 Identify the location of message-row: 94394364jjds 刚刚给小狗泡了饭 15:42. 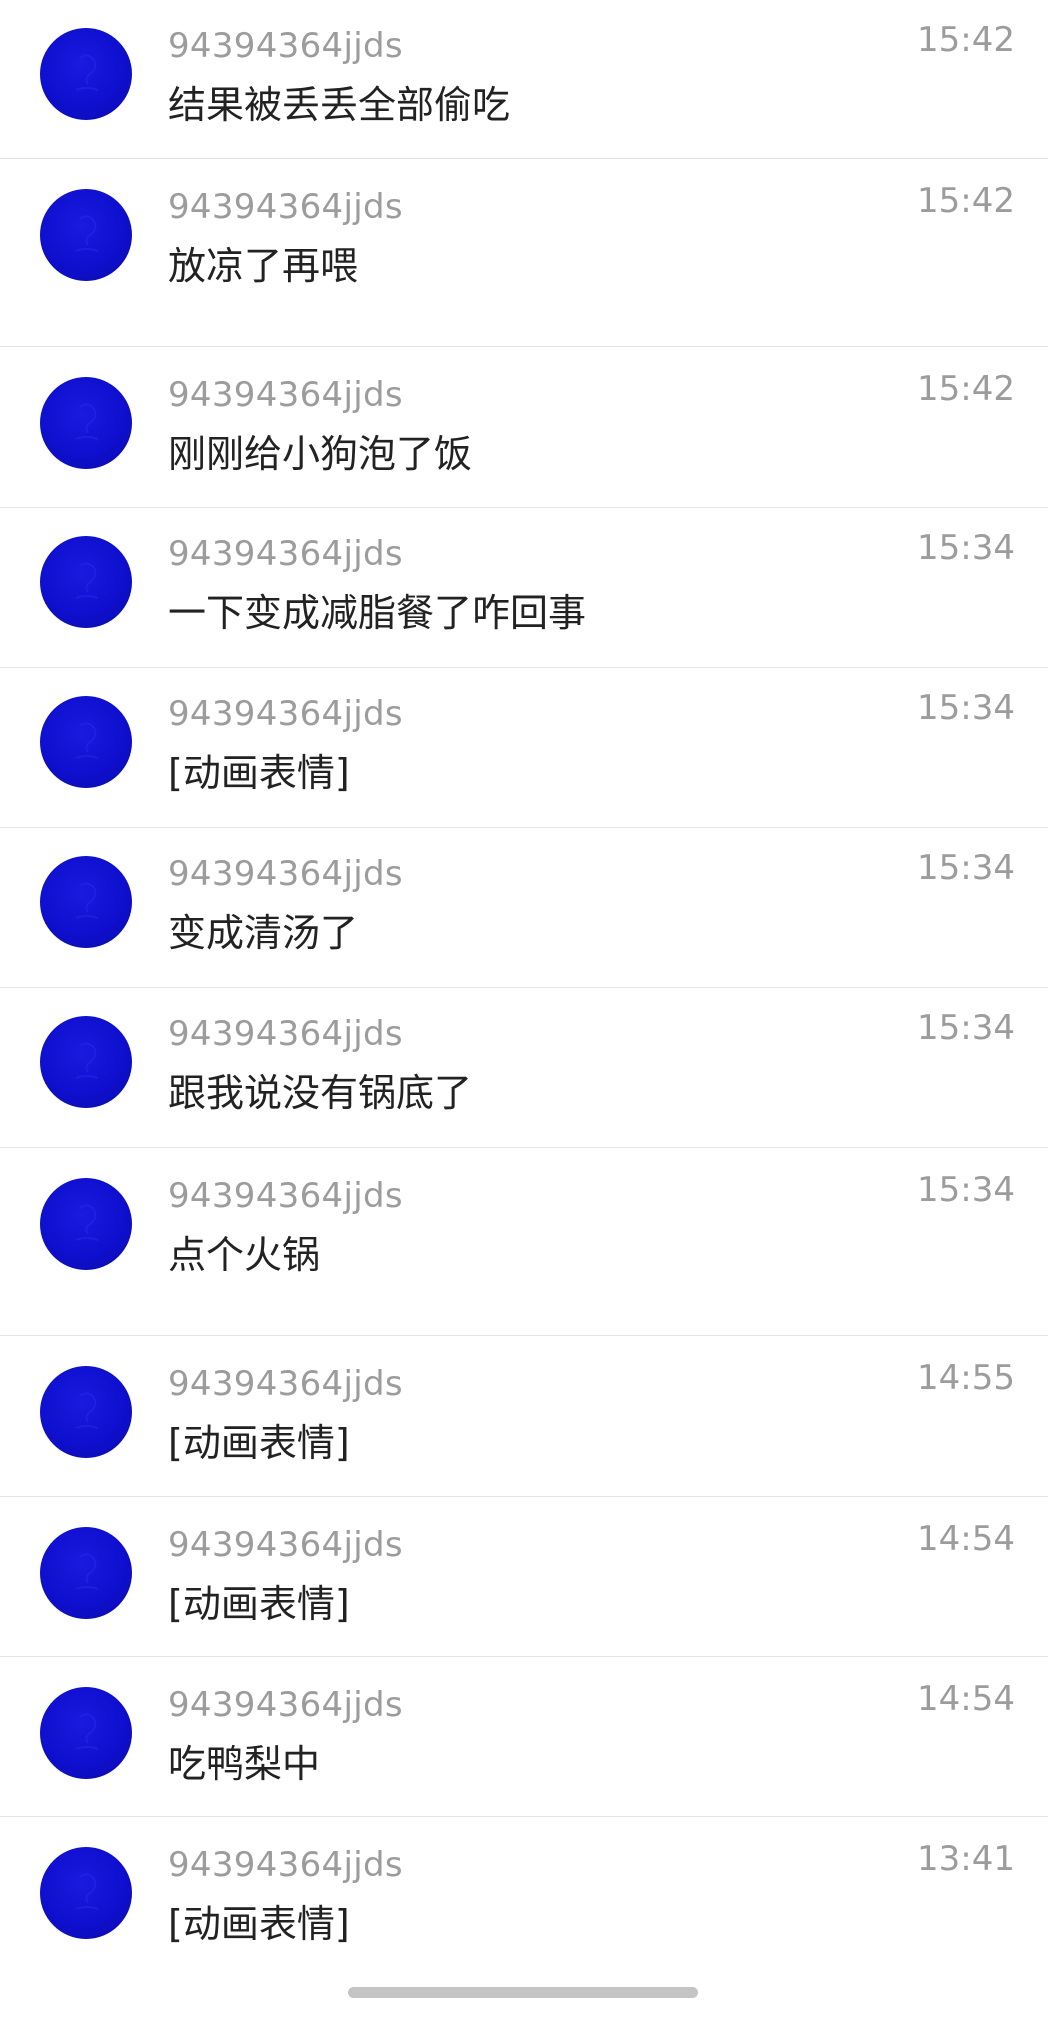
(524, 427).